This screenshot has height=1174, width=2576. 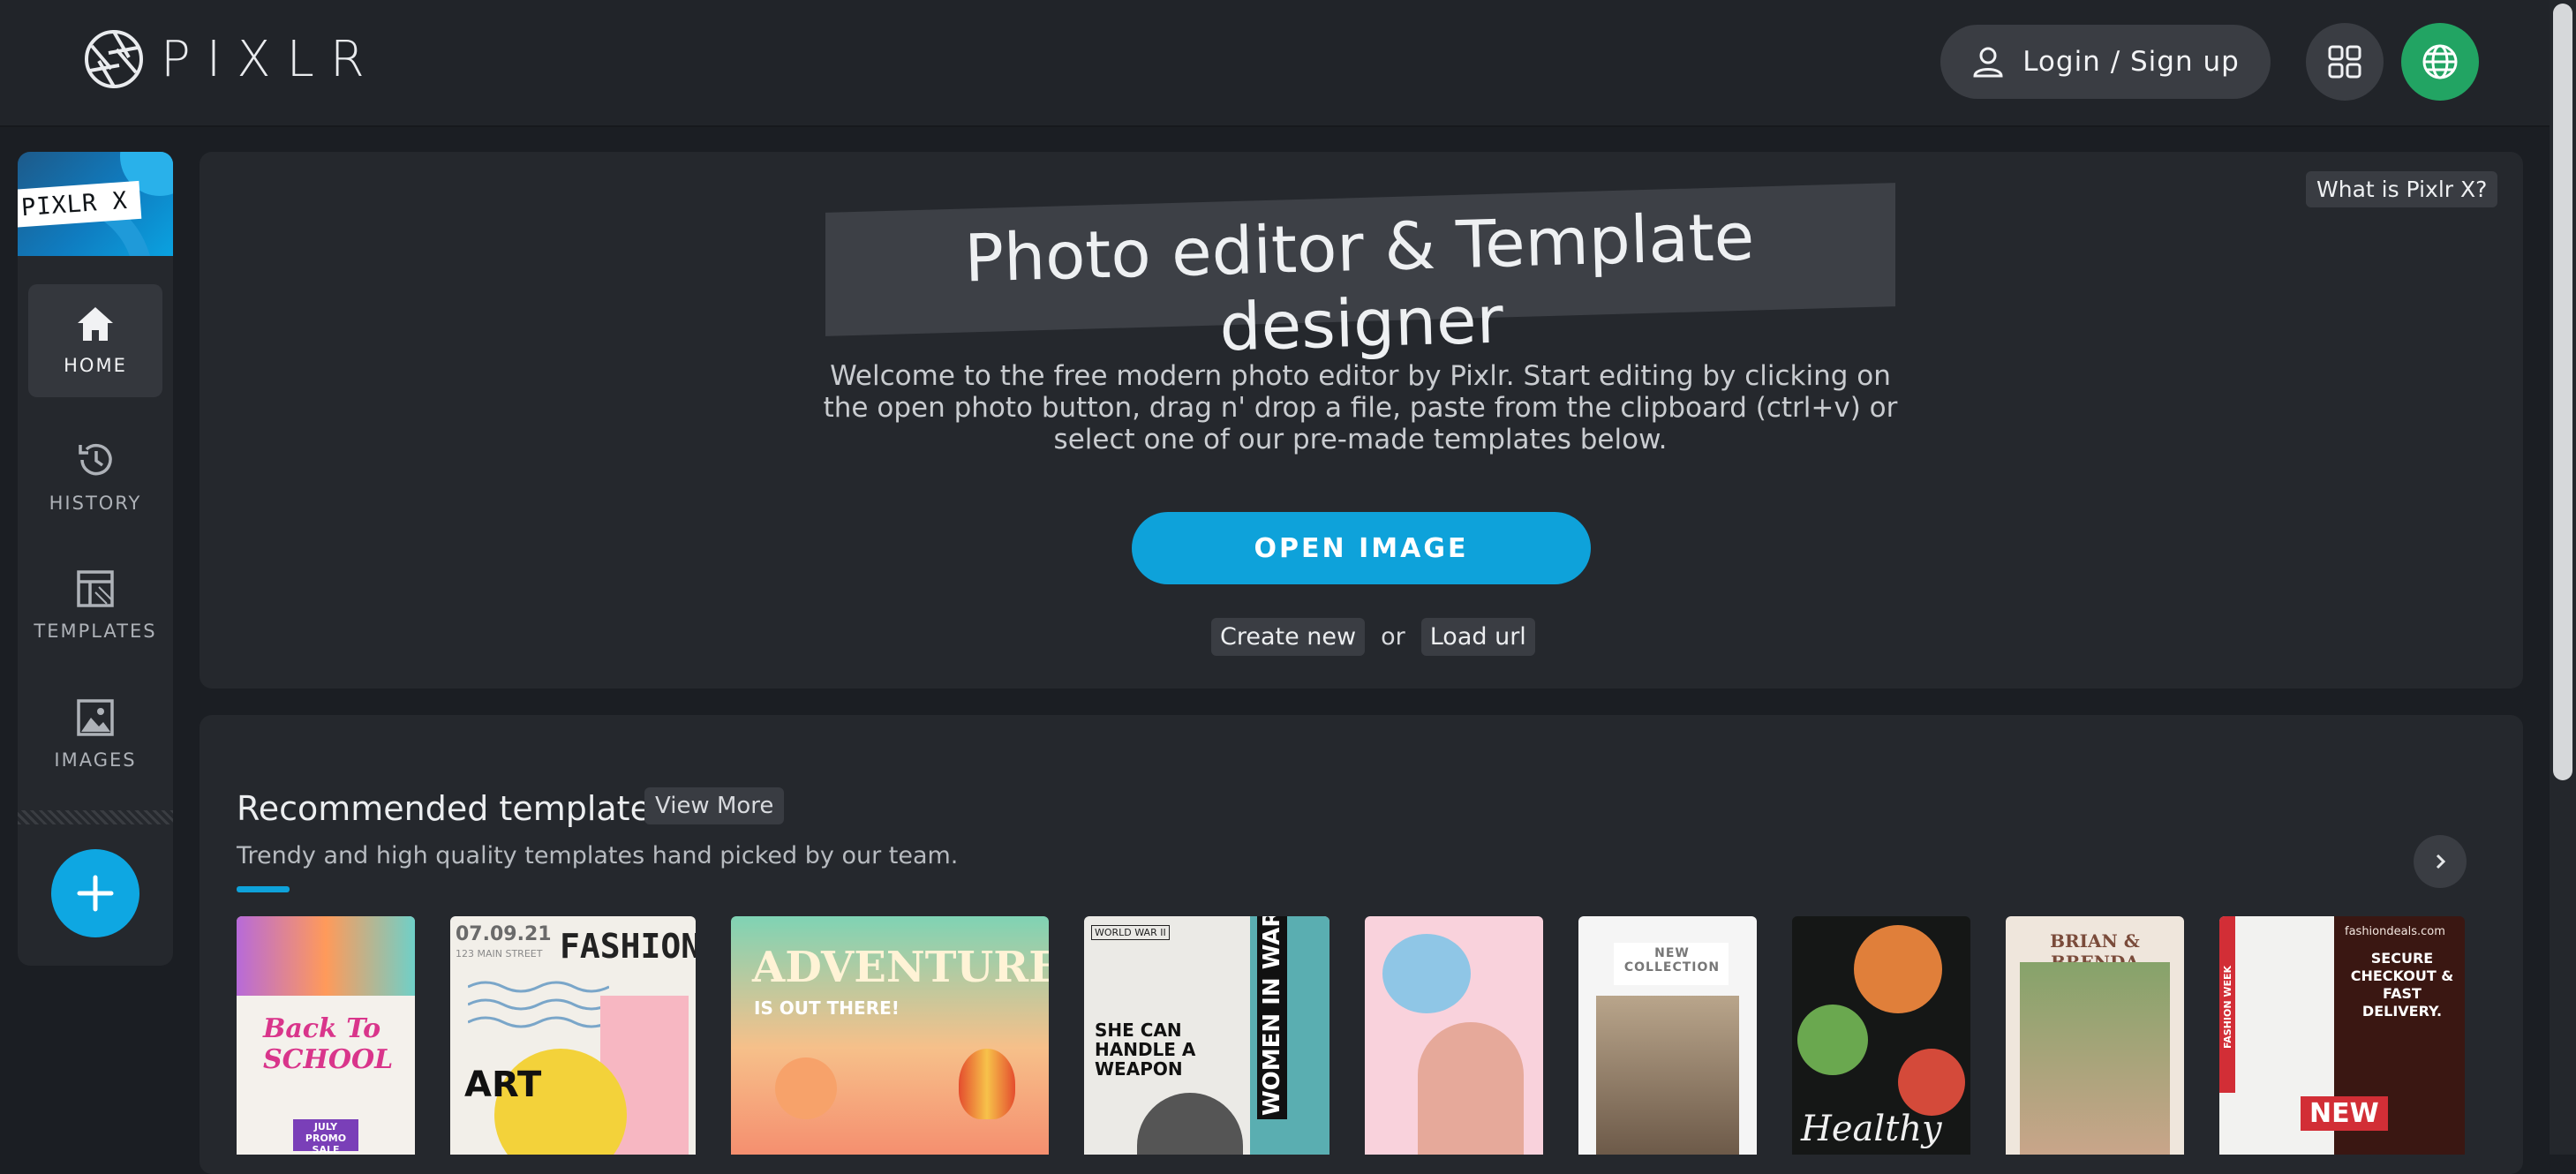 I want to click on card-side-text: FASHION WEEK, so click(x=2228, y=1007).